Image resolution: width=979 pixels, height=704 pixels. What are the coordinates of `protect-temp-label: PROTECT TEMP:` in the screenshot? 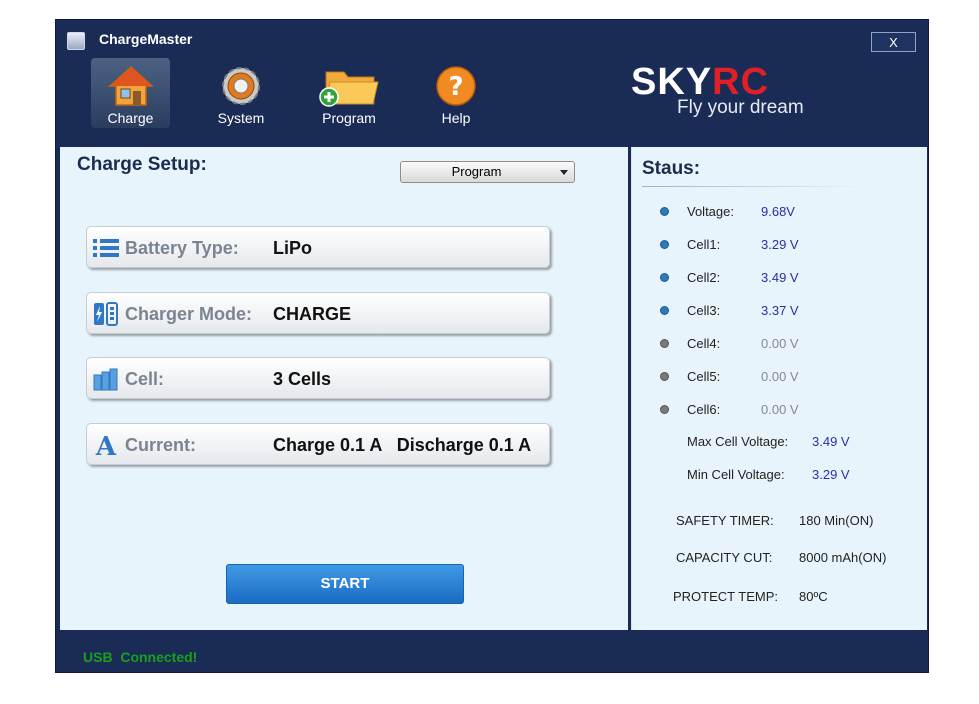 It's located at (725, 596).